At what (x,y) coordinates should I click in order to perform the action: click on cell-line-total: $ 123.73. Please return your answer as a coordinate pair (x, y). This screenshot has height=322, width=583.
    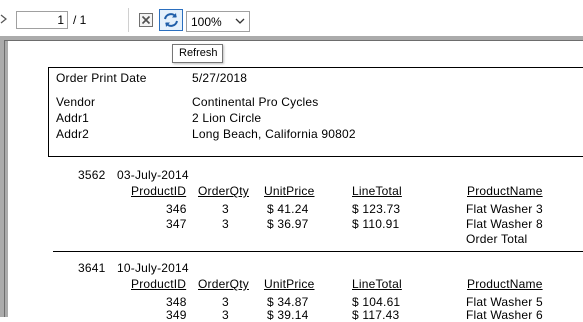
    Looking at the image, I should click on (376, 209).